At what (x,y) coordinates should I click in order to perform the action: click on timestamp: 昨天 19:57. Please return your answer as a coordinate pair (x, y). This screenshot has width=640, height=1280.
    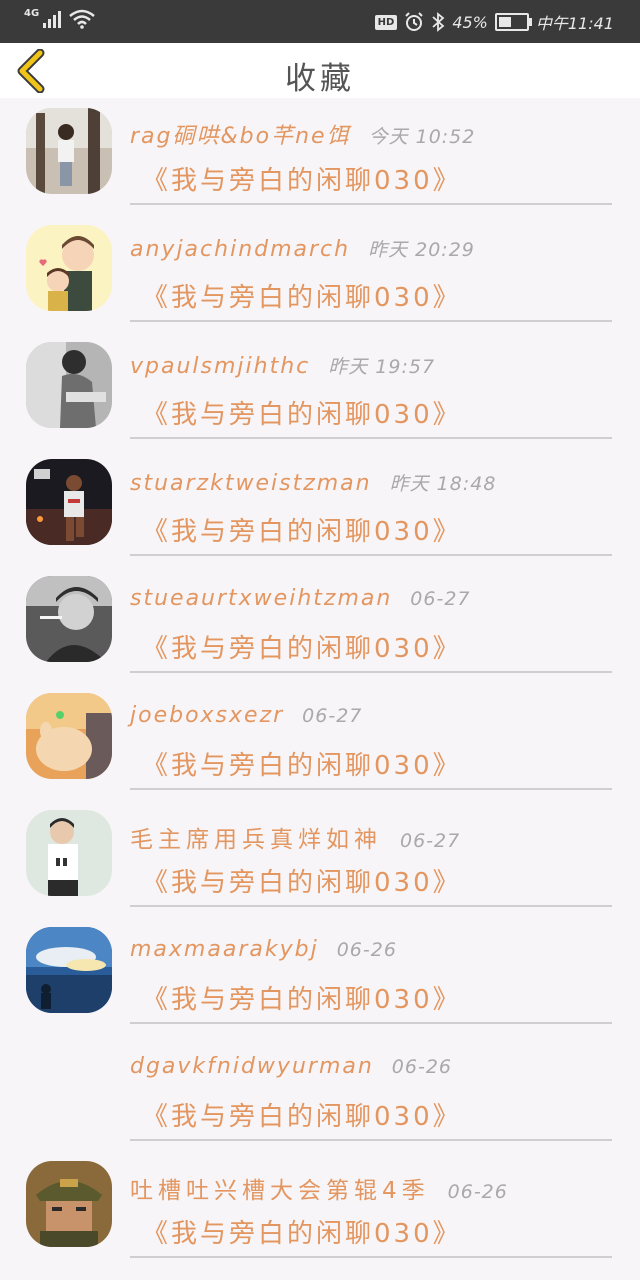
    Looking at the image, I should click on (382, 367).